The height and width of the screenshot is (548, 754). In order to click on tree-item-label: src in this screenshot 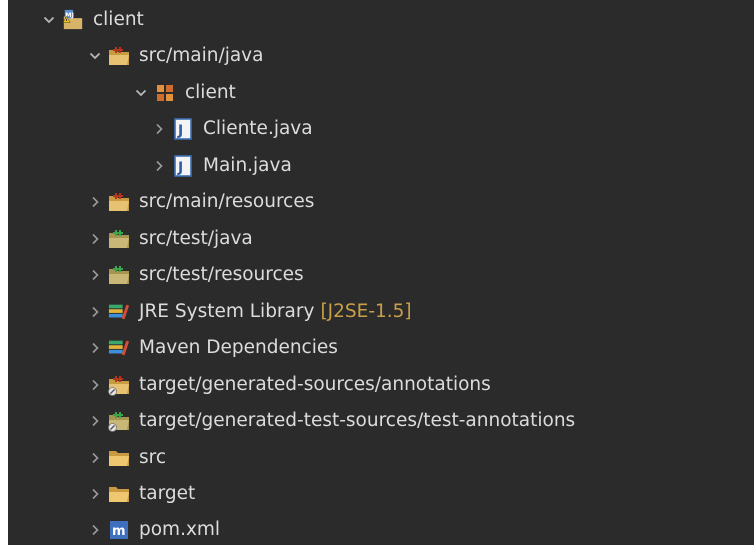, I will do `click(153, 457)`.